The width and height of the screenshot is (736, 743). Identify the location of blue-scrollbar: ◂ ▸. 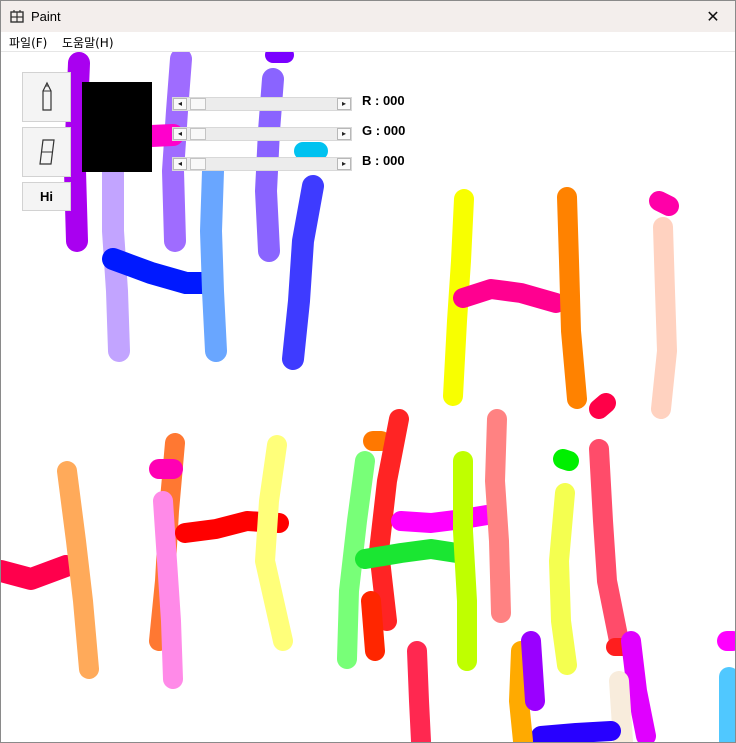
(262, 164).